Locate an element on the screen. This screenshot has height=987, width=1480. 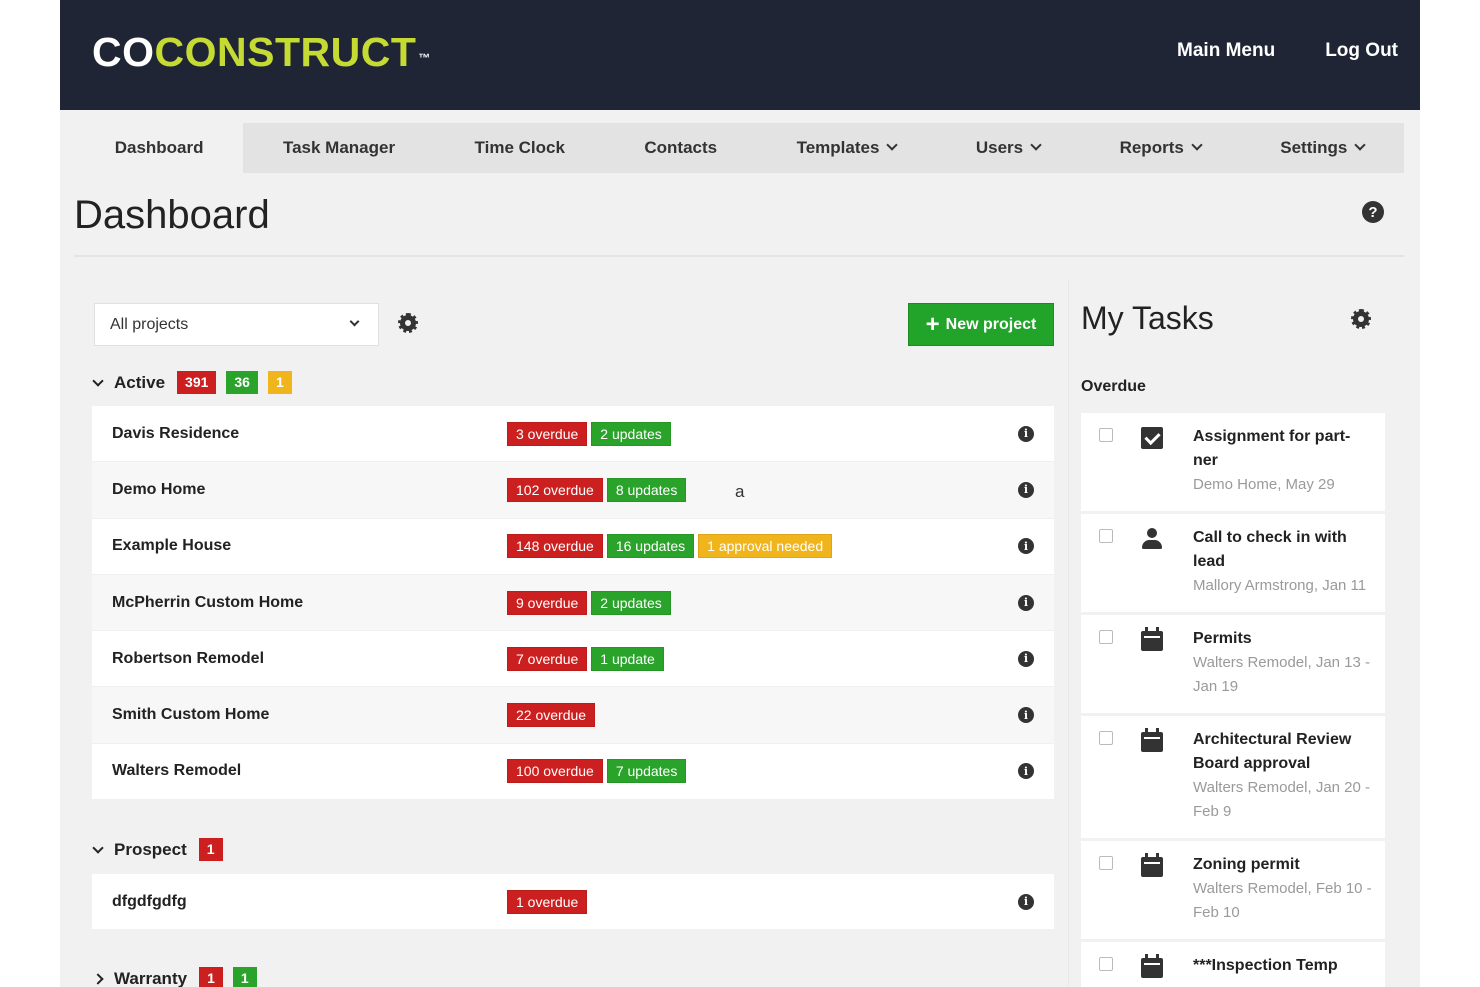
task-name: Call to check in with lead is located at coordinates (1284, 550).